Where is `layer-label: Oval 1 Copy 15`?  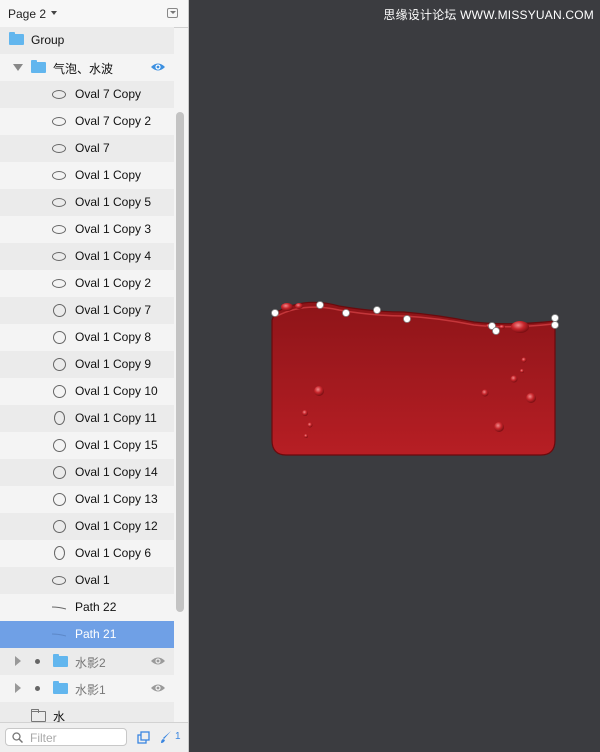
layer-label: Oval 1 Copy 15 is located at coordinates (116, 445).